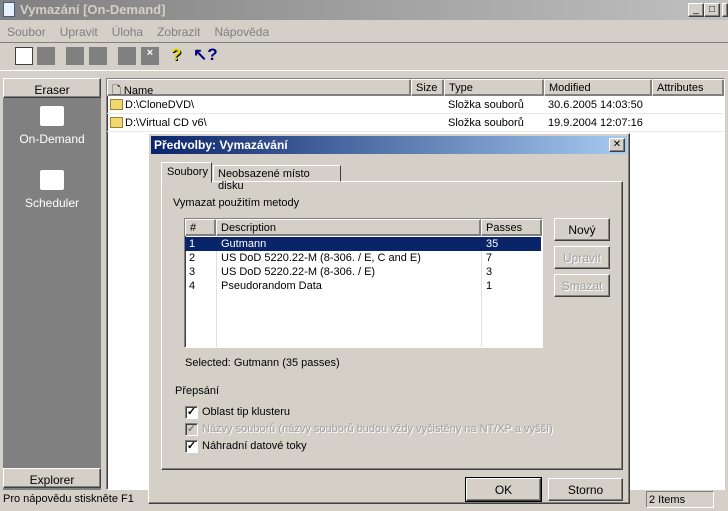 This screenshot has height=511, width=728. What do you see at coordinates (186, 172) in the screenshot?
I see `tab-soubory: Soubory` at bounding box center [186, 172].